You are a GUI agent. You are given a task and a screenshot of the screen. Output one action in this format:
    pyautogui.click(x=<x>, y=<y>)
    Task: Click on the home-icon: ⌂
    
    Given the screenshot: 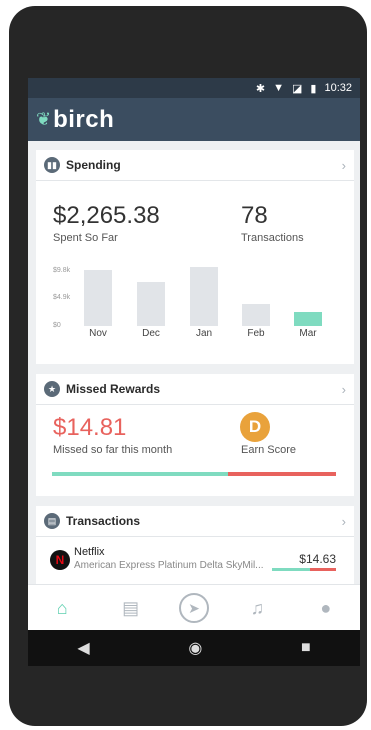 What is the action you would take?
    pyautogui.click(x=62, y=608)
    